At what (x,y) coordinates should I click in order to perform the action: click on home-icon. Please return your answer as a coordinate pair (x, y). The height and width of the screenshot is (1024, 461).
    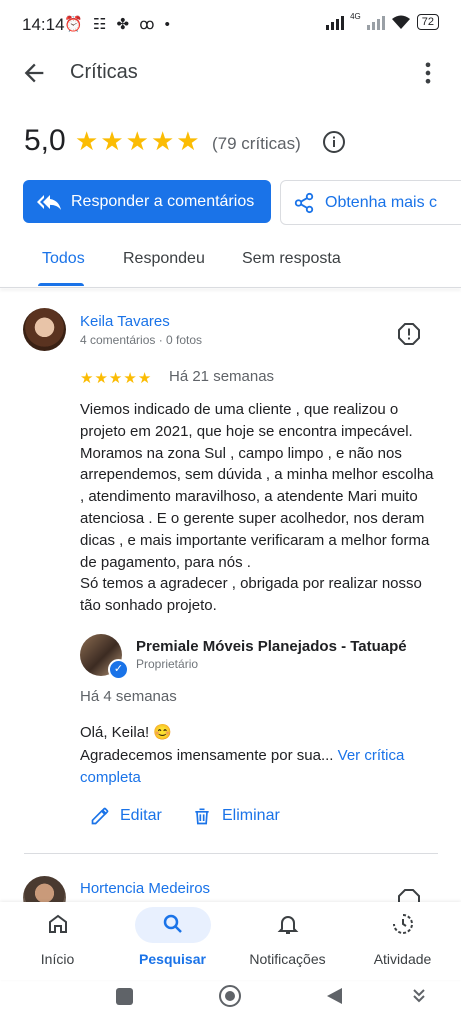
    Looking at the image, I should click on (57, 923).